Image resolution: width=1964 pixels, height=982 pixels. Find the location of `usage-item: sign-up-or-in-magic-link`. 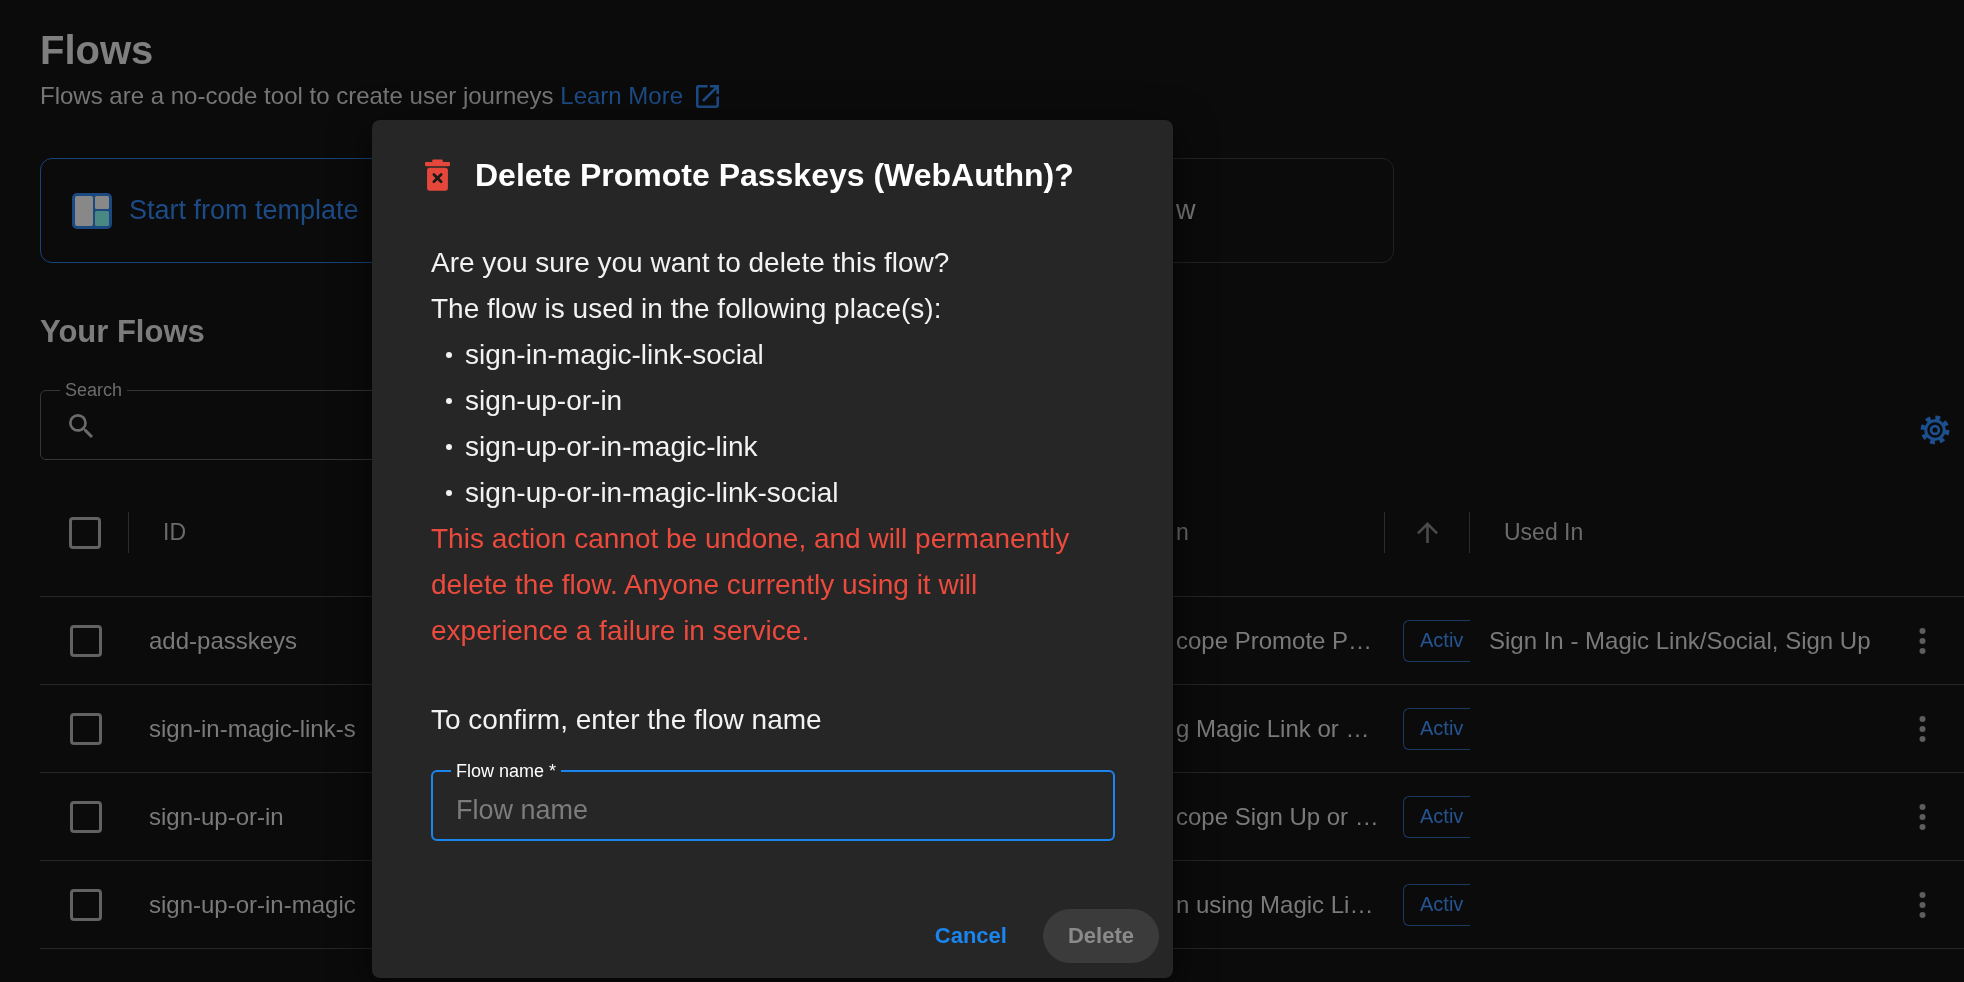

usage-item: sign-up-or-in-magic-link is located at coordinates (611, 447).